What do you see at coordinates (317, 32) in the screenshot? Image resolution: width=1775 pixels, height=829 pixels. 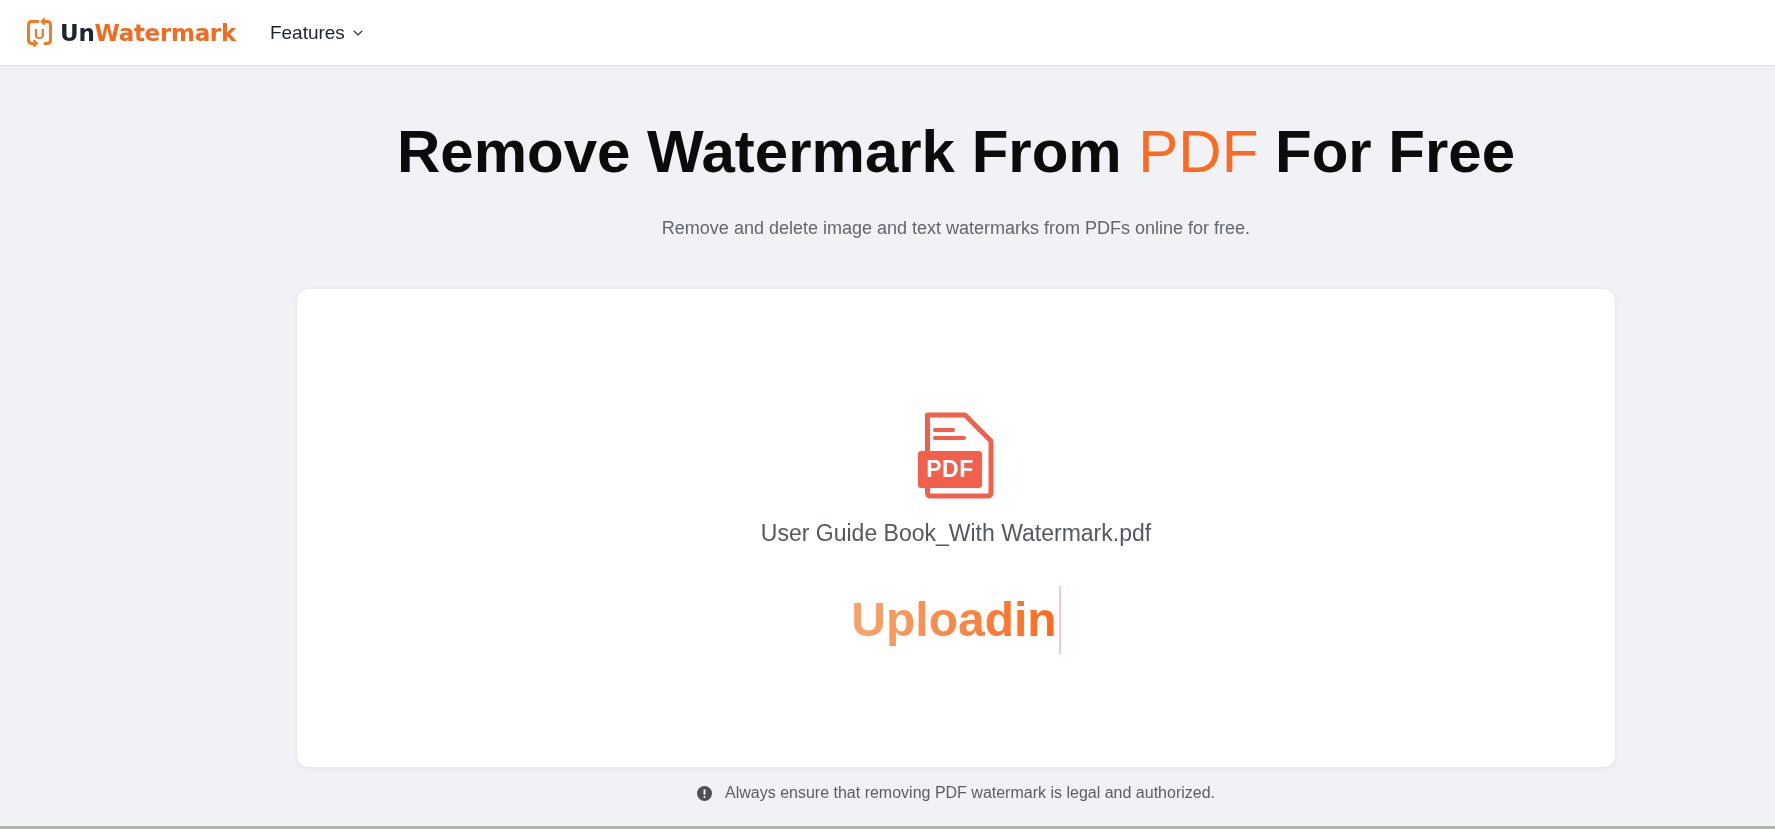 I see `features-menu-button: Features` at bounding box center [317, 32].